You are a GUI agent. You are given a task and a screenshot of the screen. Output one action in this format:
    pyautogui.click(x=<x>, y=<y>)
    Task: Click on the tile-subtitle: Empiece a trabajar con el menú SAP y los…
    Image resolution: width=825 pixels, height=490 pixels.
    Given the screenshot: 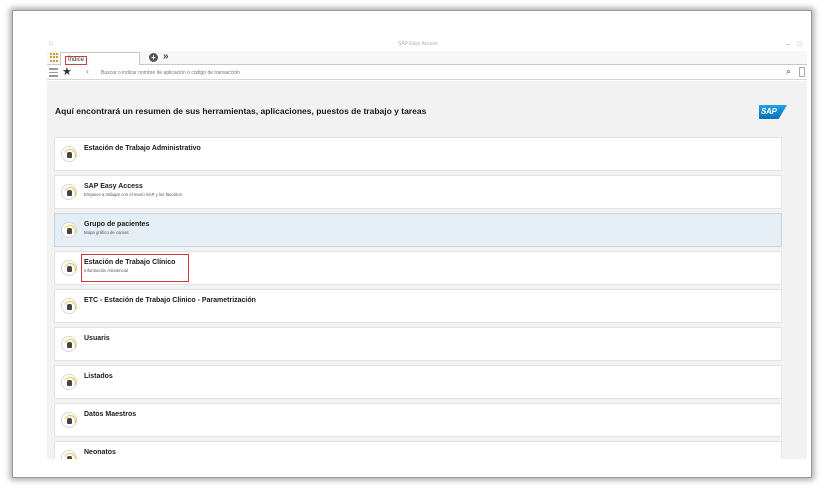 What is the action you would take?
    pyautogui.click(x=133, y=194)
    